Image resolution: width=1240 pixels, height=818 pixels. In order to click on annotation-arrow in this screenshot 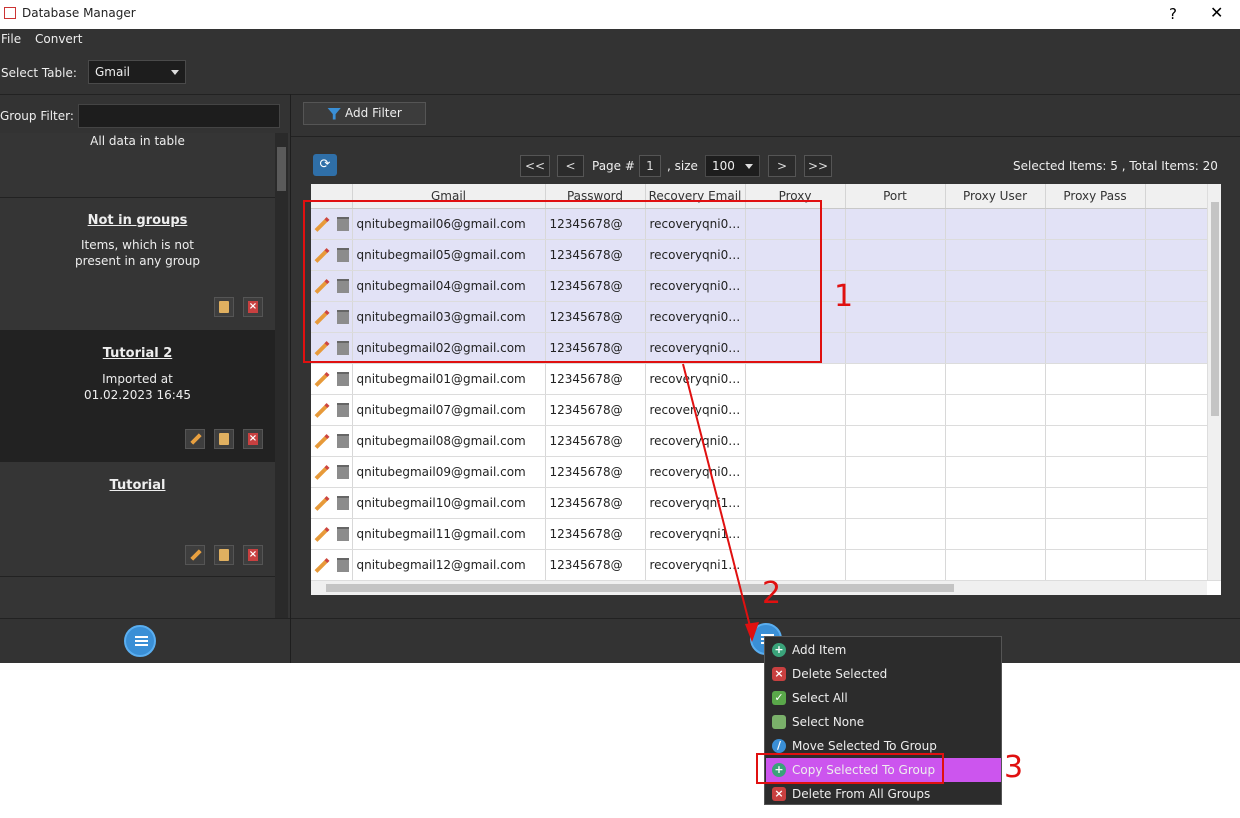, I will do `click(720, 502)`.